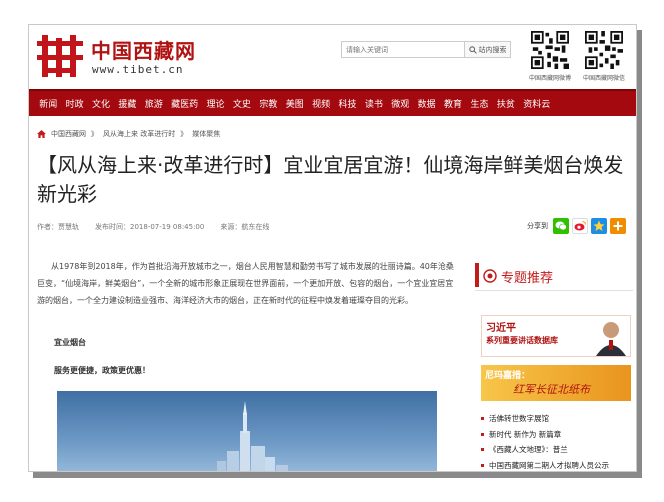 Image resolution: width=664 pixels, height=502 pixels. Describe the element at coordinates (138, 69) in the screenshot. I see `site-url: www.tibet.cn` at that location.